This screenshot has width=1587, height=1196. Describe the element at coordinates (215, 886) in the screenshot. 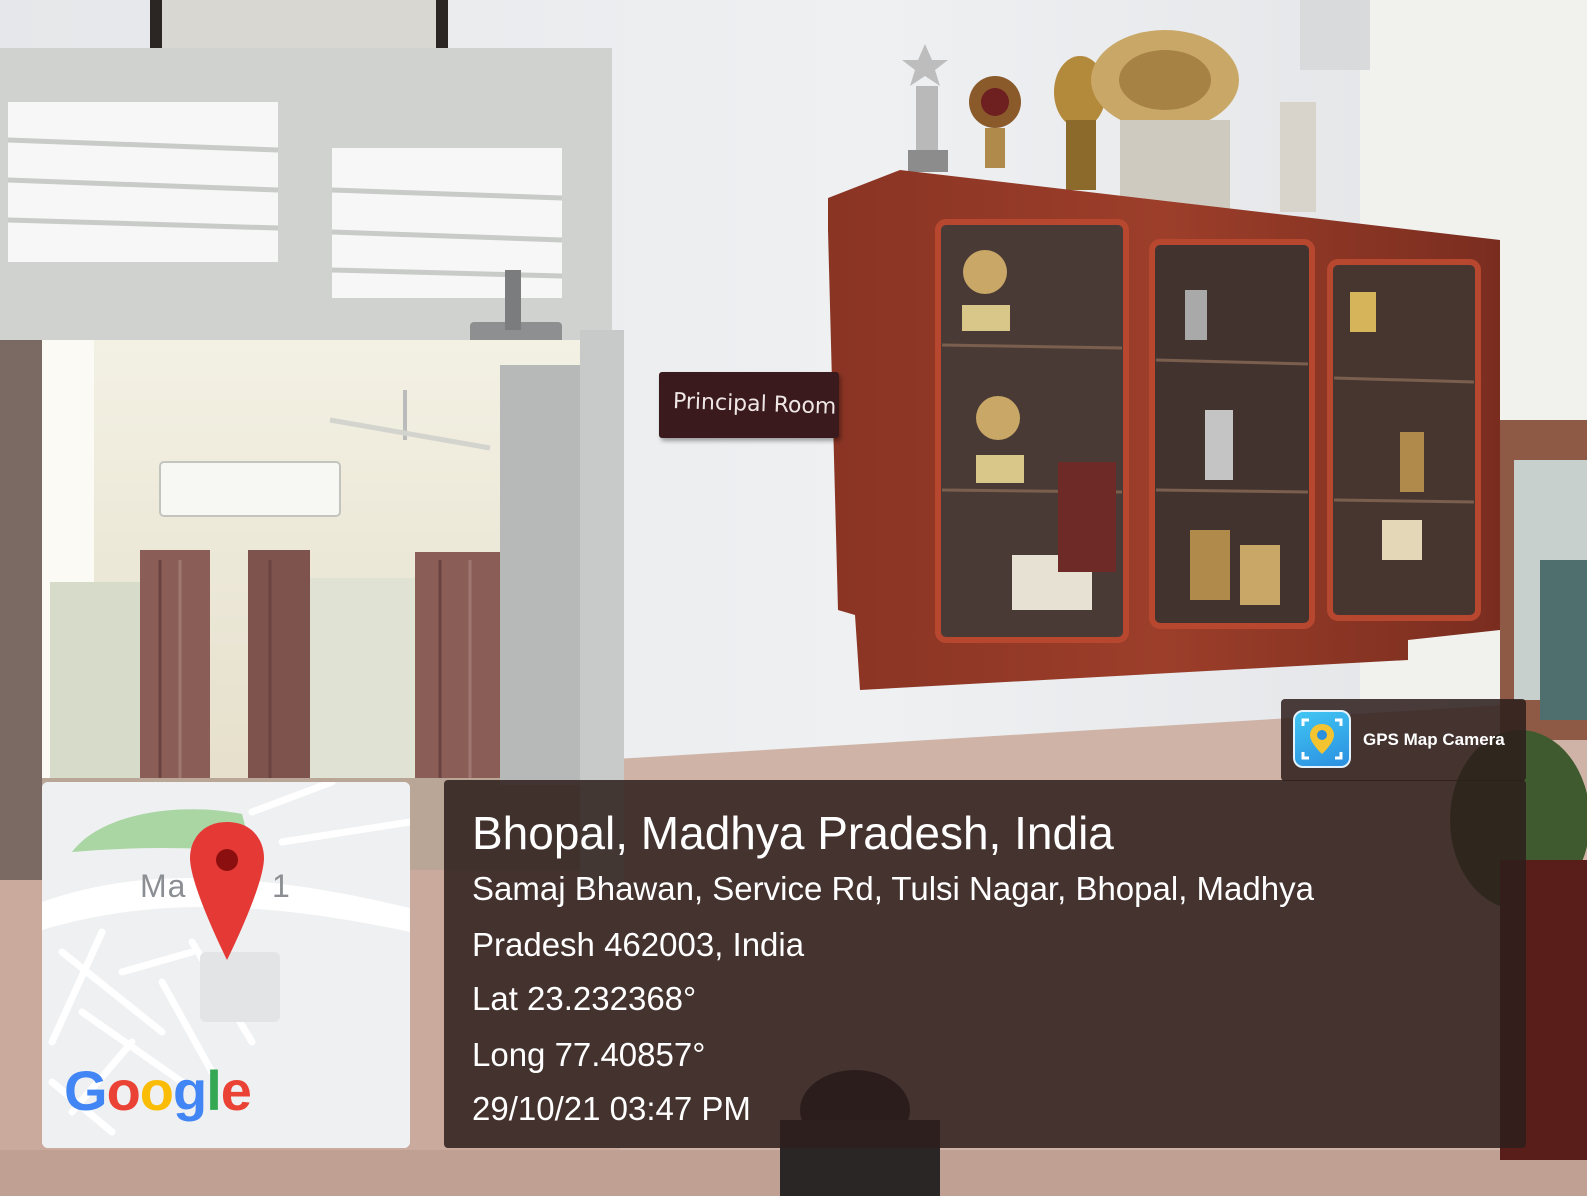

I see `map-road-label: Ma 1` at that location.